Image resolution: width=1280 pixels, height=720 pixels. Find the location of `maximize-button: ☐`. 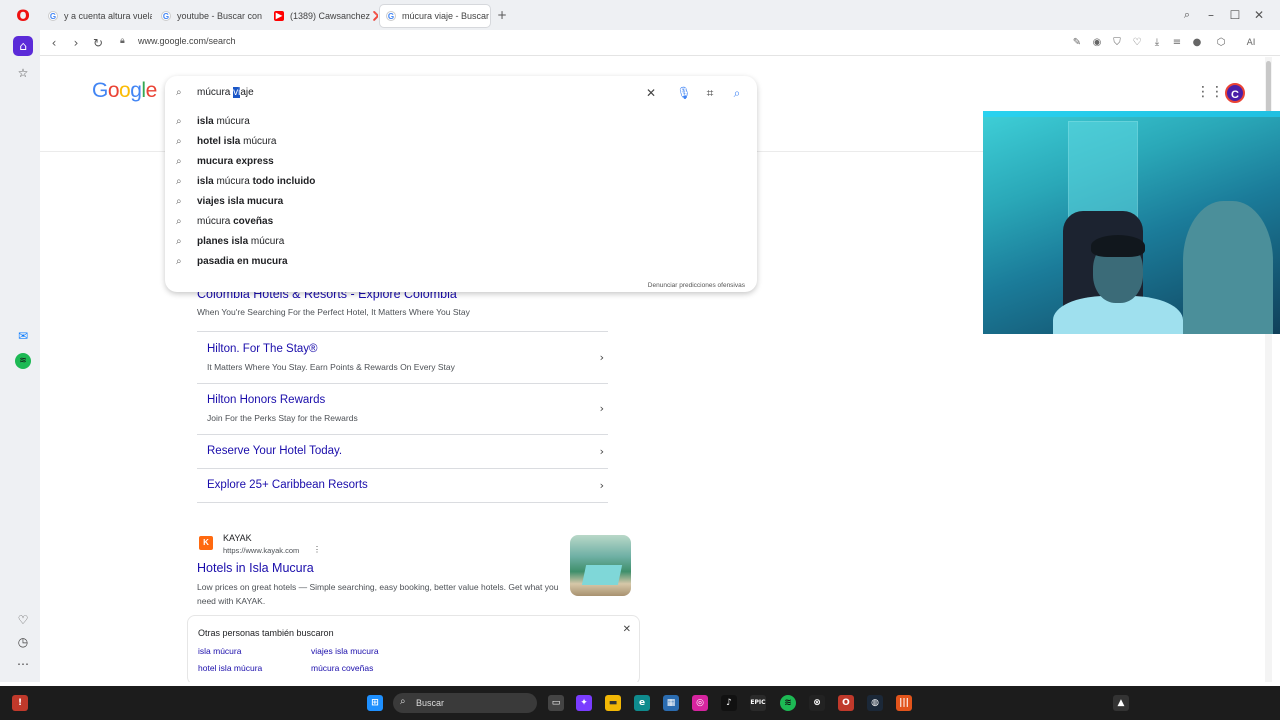

maximize-button: ☐ is located at coordinates (1235, 15).